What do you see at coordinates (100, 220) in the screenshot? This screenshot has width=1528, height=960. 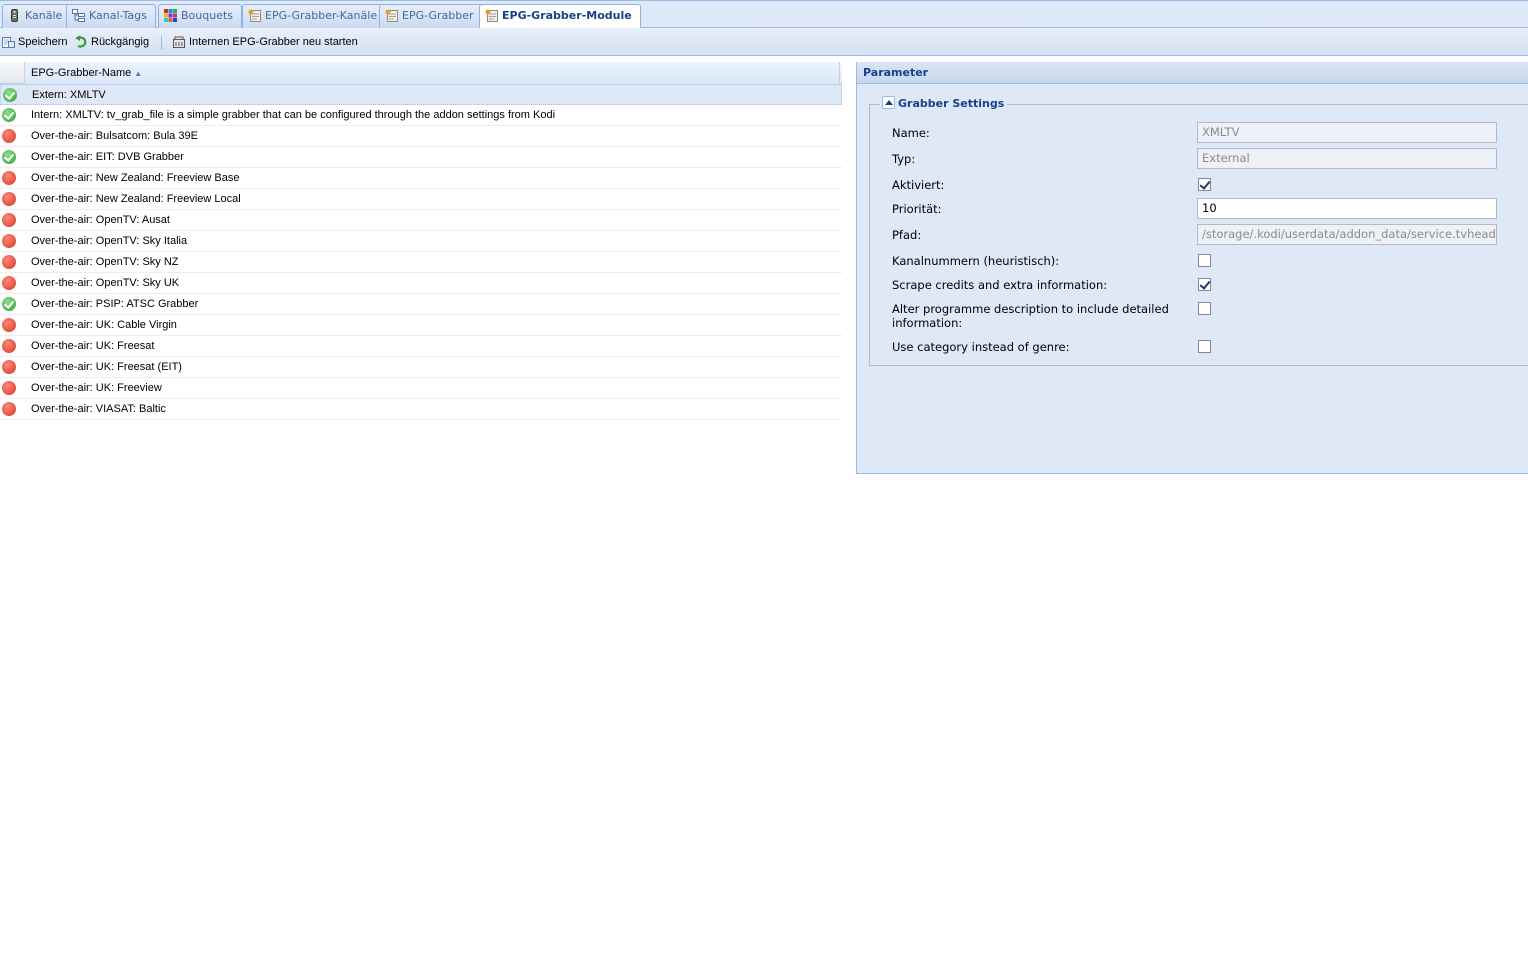 I see `grabber-name: Over-the-air: OpenTV: Ausat` at bounding box center [100, 220].